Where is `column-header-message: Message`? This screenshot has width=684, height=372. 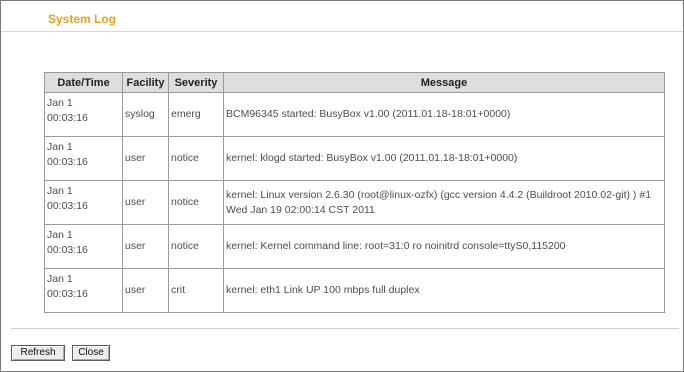
column-header-message: Message is located at coordinates (444, 82).